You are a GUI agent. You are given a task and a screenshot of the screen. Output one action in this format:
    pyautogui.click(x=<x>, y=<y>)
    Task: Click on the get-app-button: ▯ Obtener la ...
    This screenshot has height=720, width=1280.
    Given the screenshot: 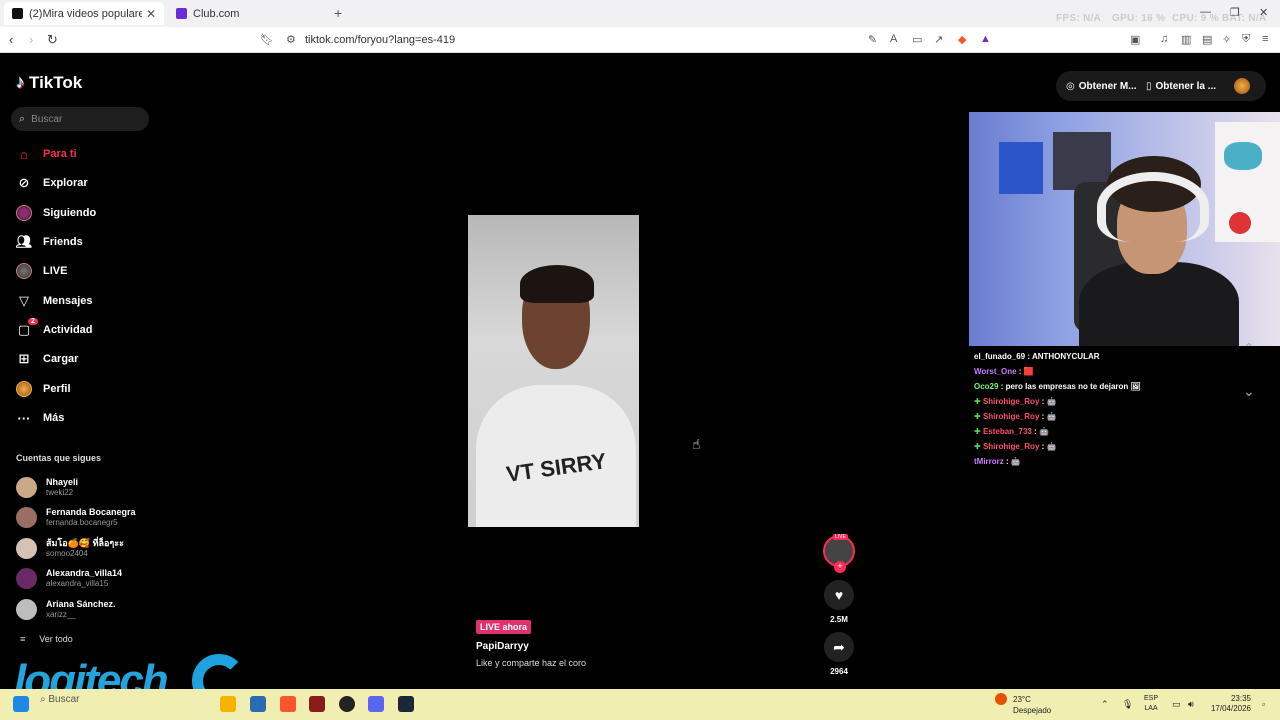 What is the action you would take?
    pyautogui.click(x=1181, y=86)
    